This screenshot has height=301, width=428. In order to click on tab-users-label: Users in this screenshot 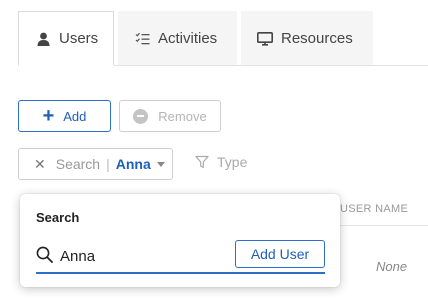, I will do `click(79, 38)`.